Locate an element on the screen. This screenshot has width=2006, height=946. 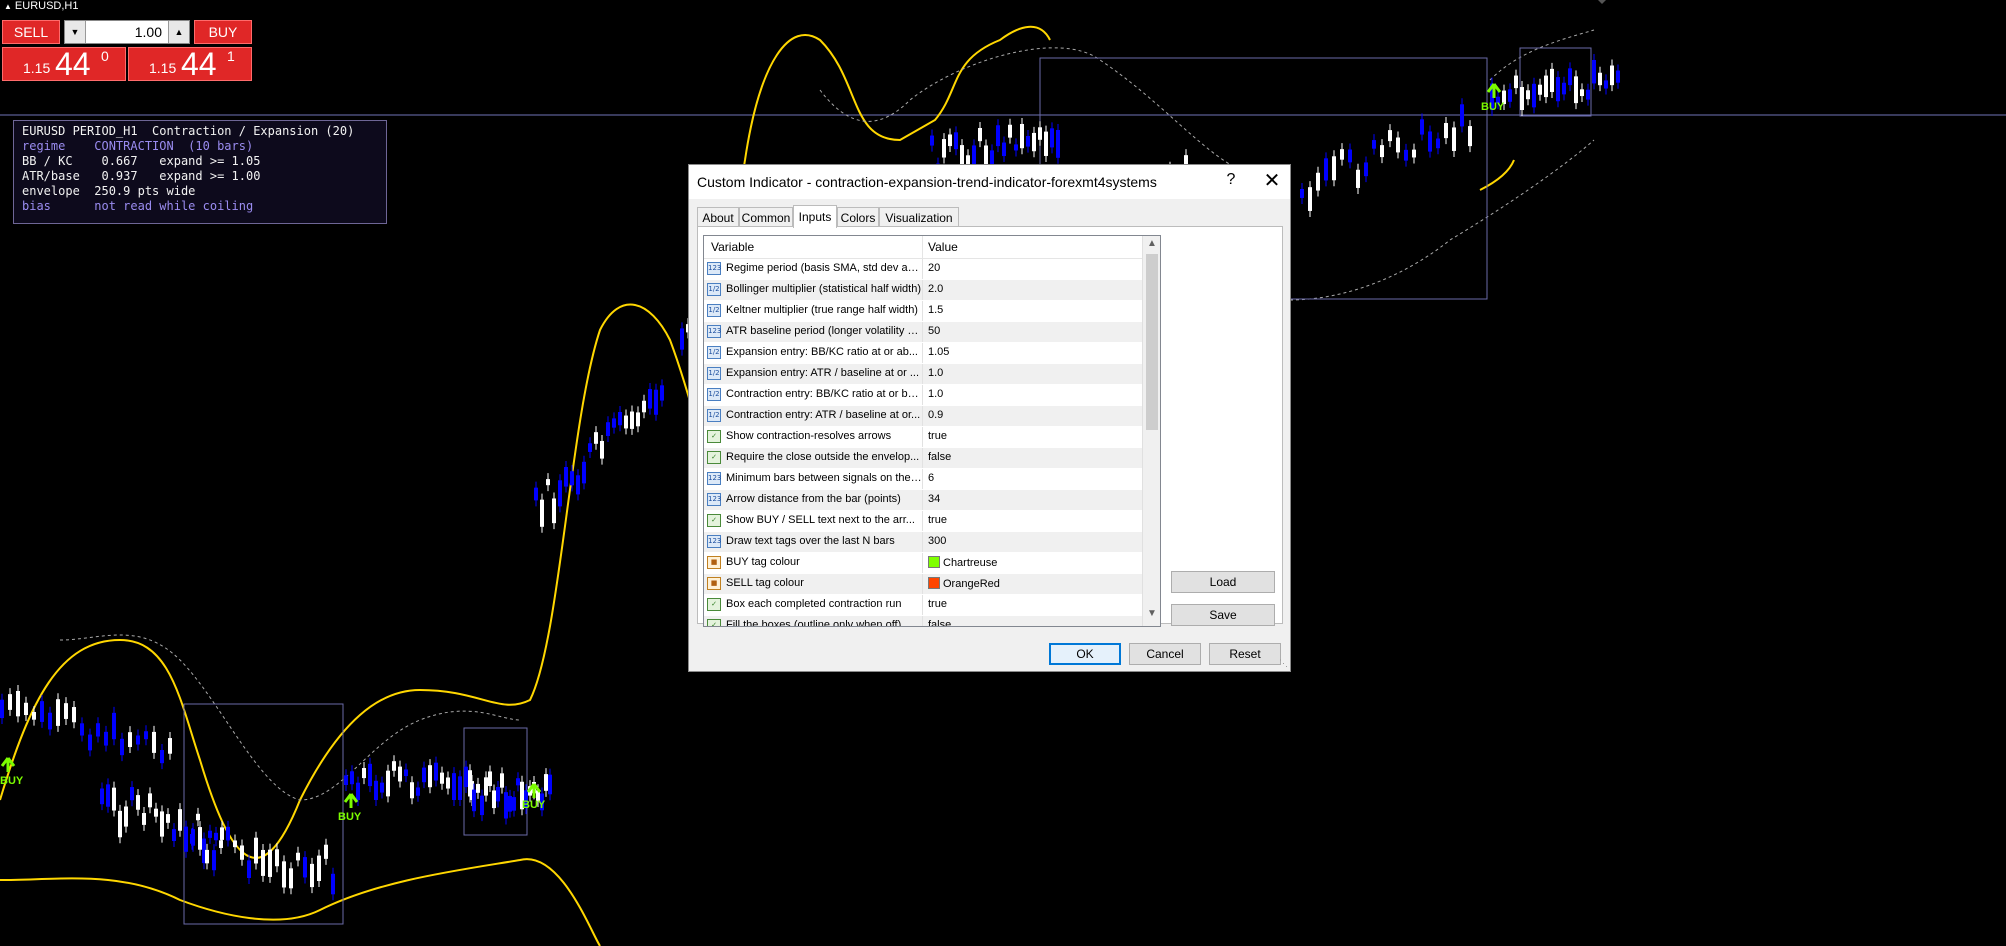
param-value: 300 is located at coordinates (937, 541).